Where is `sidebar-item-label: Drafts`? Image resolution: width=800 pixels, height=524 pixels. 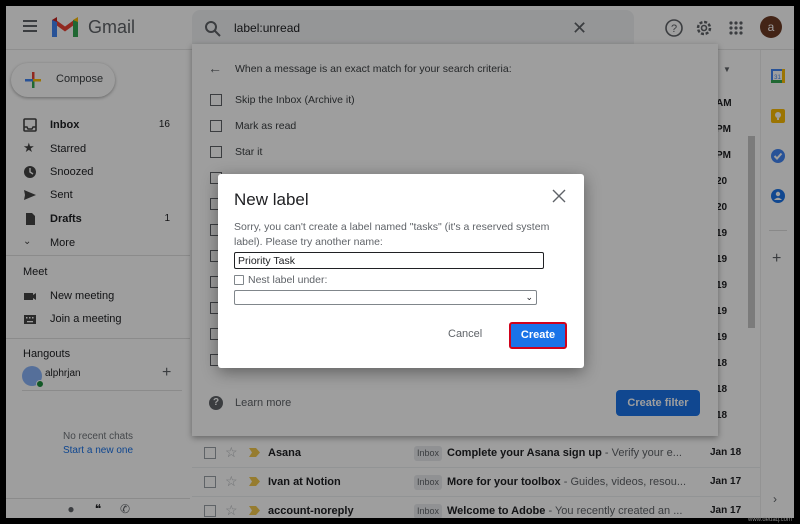 sidebar-item-label: Drafts is located at coordinates (66, 219).